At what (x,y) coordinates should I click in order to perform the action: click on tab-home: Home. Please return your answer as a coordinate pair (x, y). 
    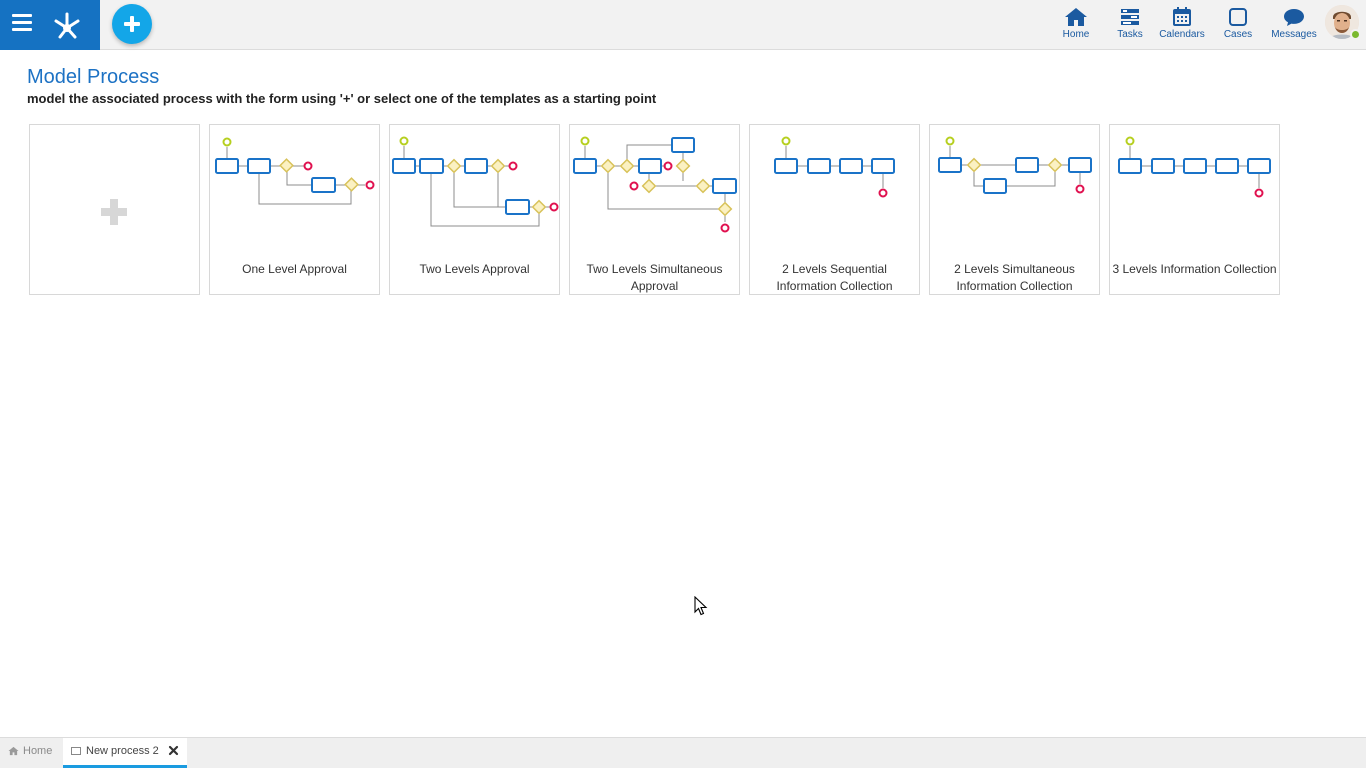
    Looking at the image, I should click on (31, 753).